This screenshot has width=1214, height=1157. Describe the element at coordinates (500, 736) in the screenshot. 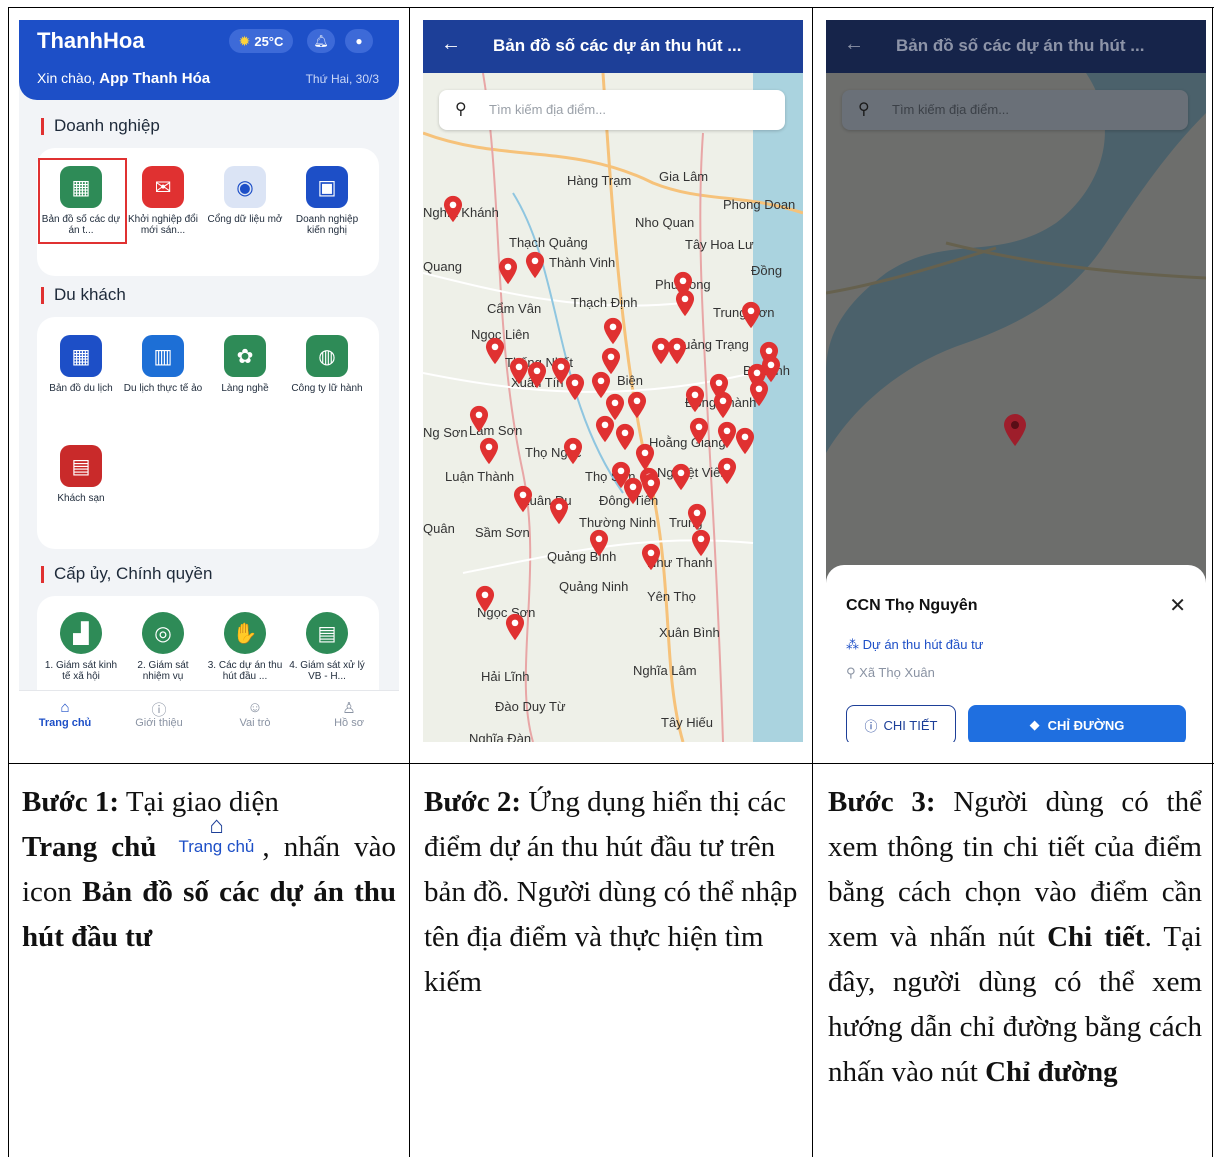

I see `map-place-label: Nghĩa Đàn` at that location.